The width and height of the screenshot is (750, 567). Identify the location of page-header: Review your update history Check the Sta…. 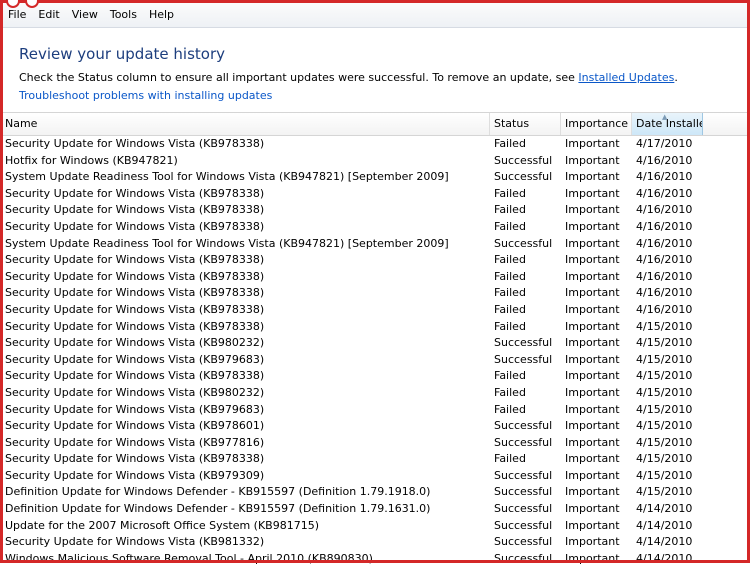
(379, 71).